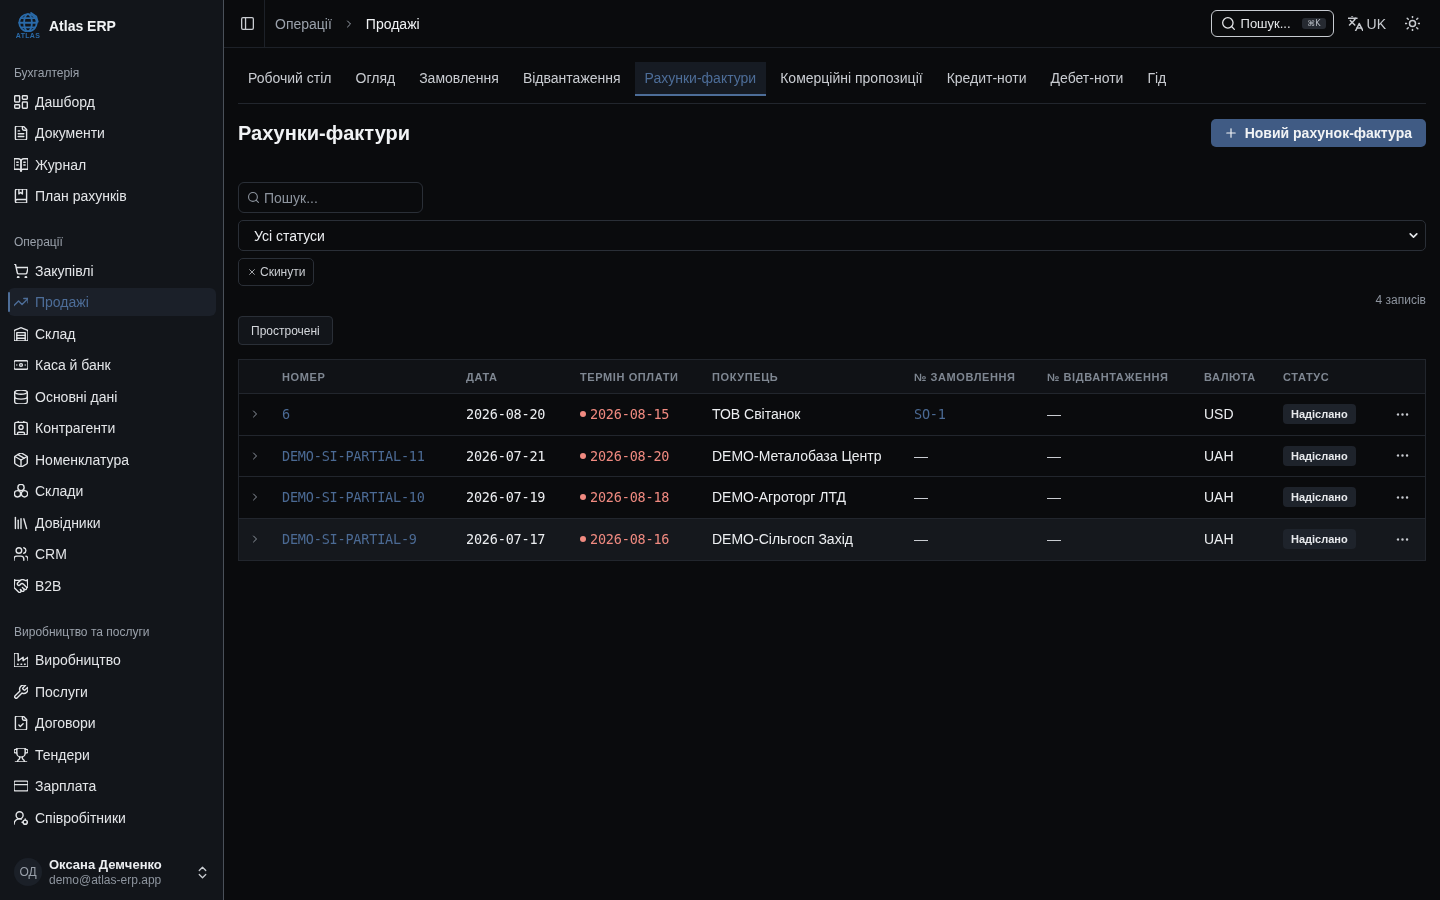 This screenshot has width=1440, height=900. What do you see at coordinates (112, 554) in the screenshot?
I see `sidebar-item: CRM` at bounding box center [112, 554].